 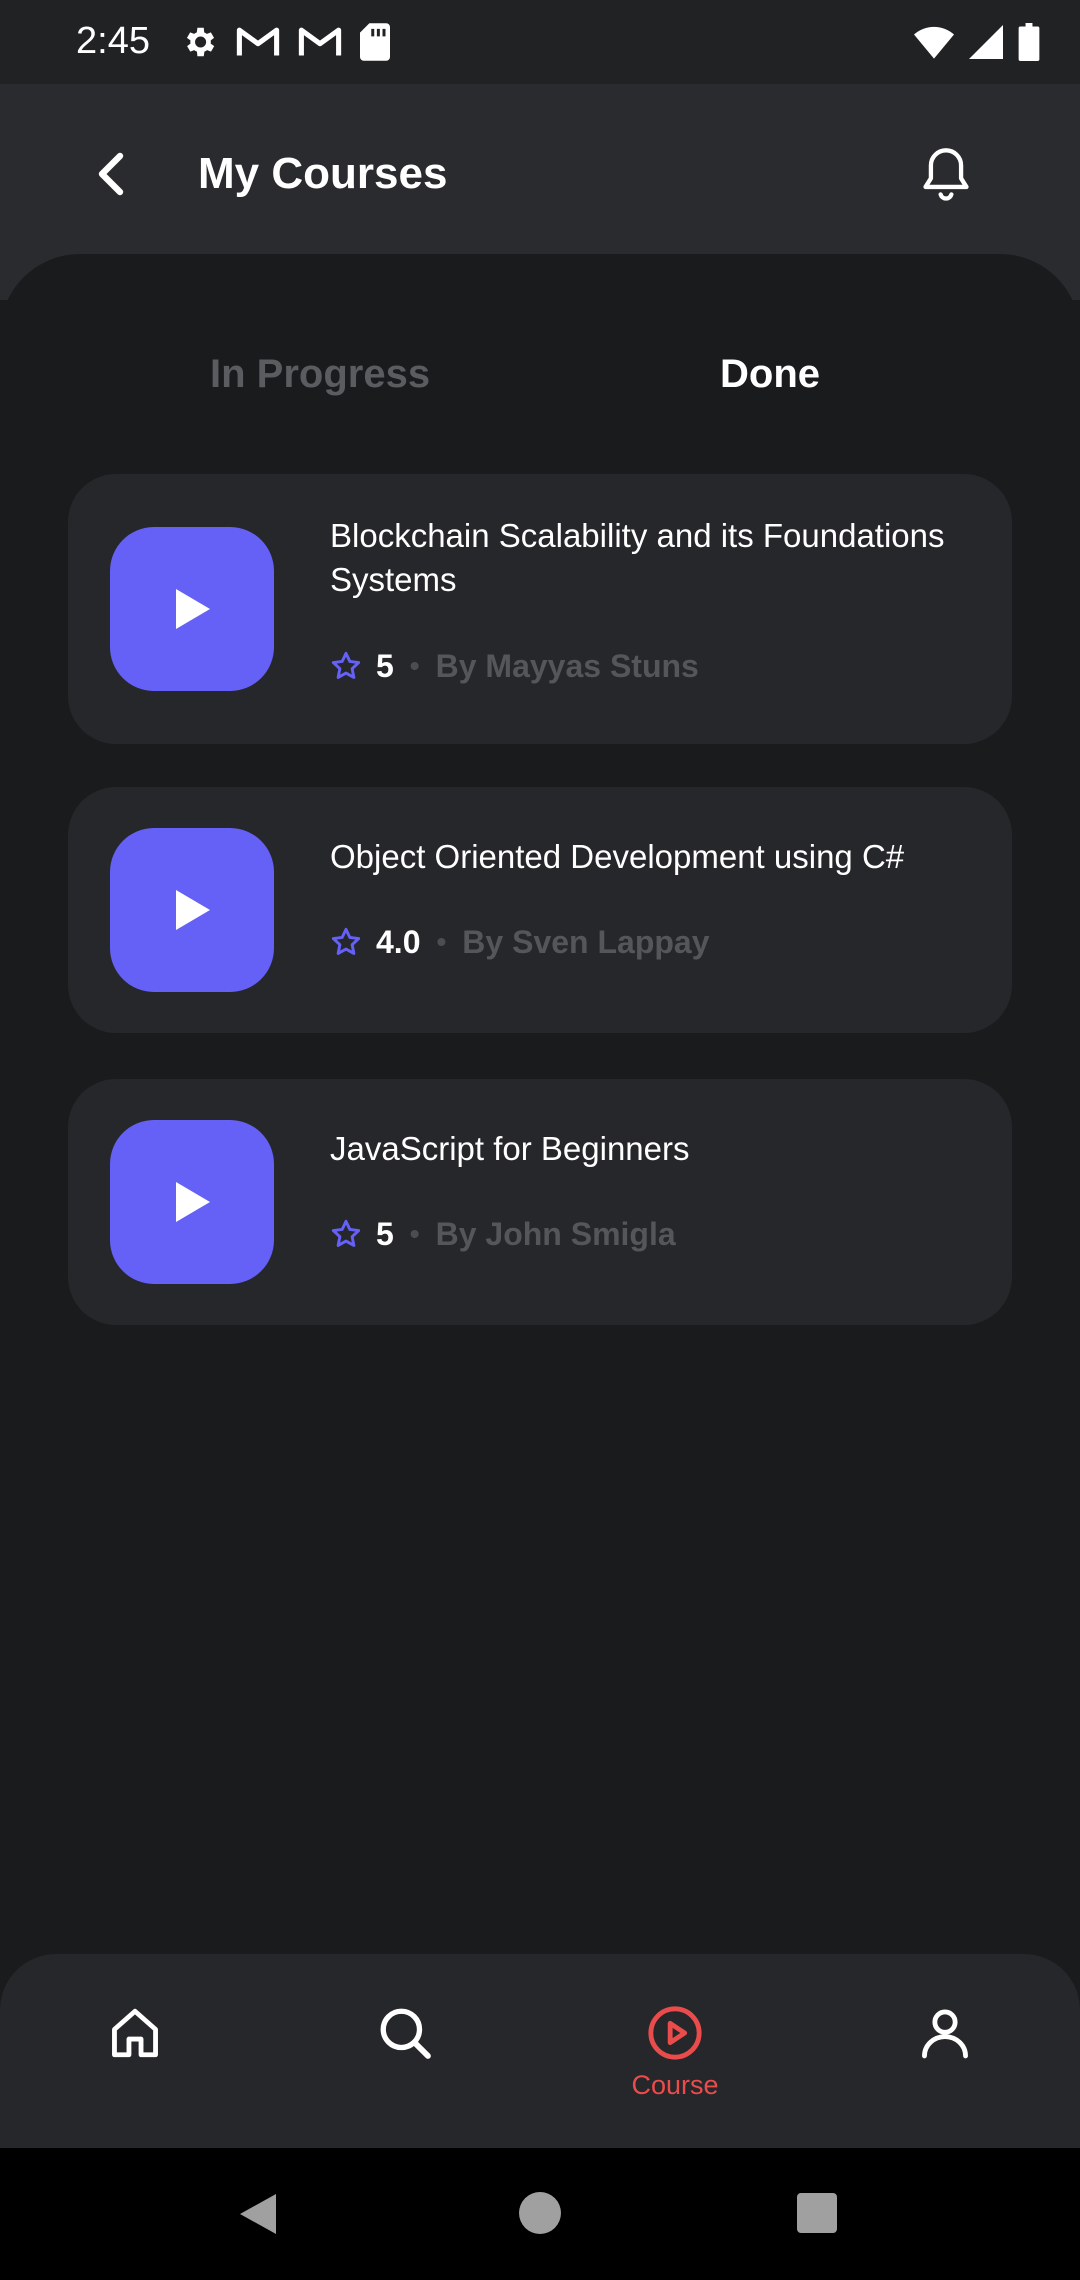 I want to click on system-back-button, so click(x=258, y=2214).